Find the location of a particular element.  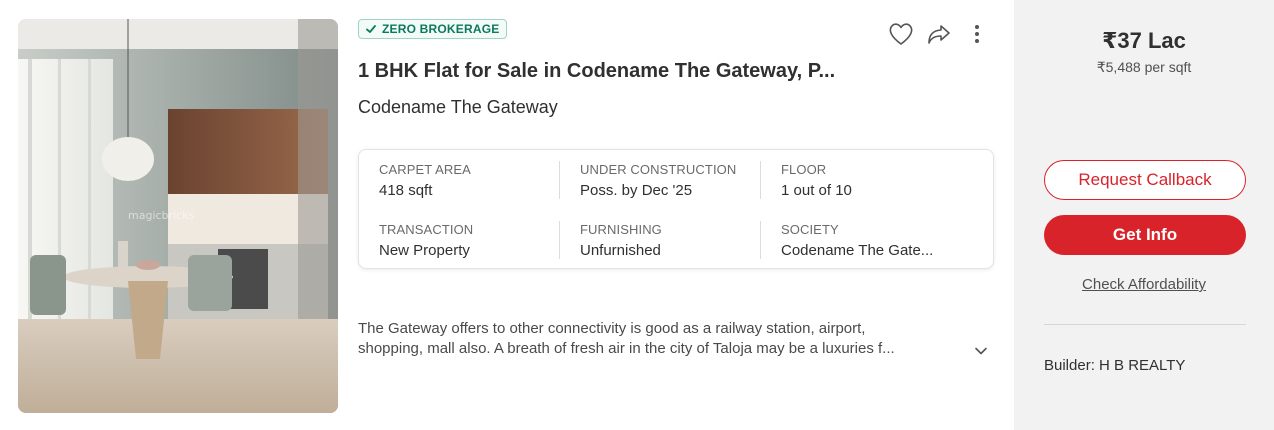

more-vertical-icon is located at coordinates (977, 34).